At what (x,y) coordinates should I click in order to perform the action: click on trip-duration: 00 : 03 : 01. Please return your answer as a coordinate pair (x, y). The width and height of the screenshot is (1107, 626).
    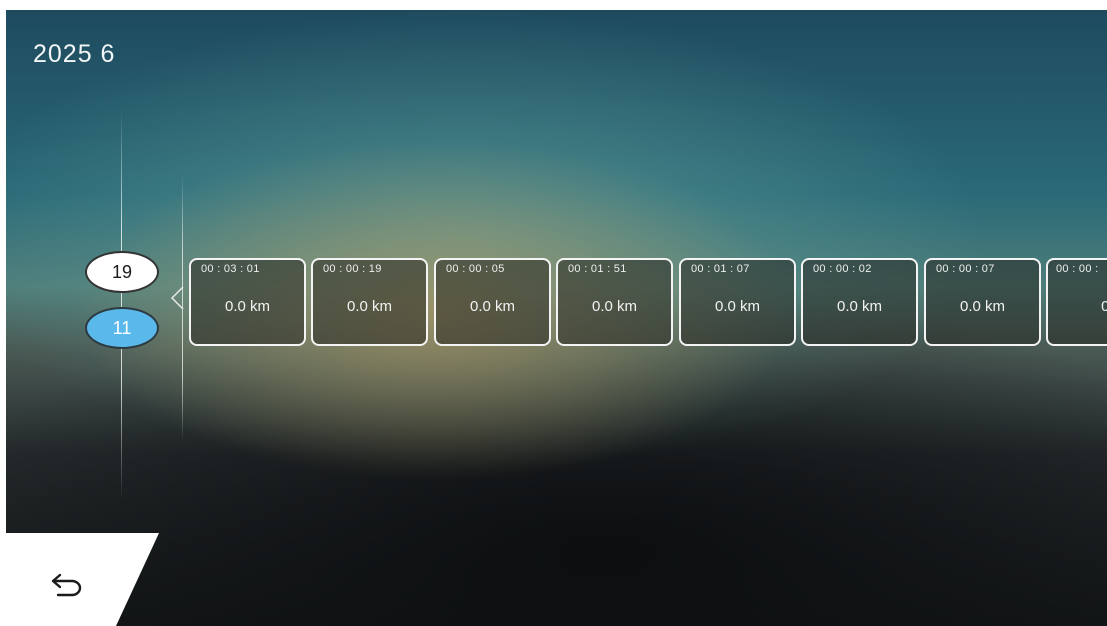
    Looking at the image, I should click on (230, 269).